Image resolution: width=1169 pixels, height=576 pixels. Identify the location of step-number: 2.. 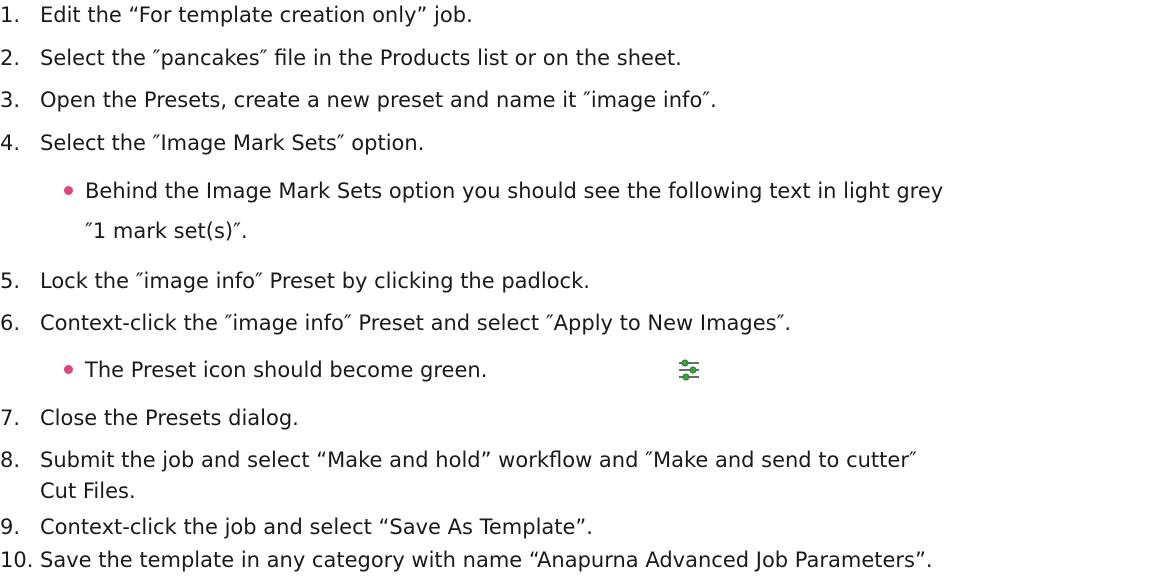
(10, 58).